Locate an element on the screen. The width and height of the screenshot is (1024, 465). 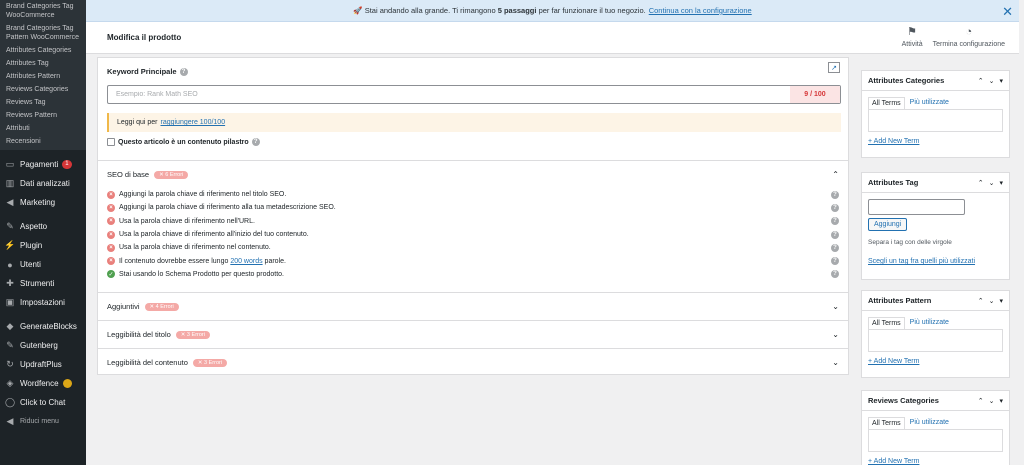
pillar-content-checkbox is located at coordinates (111, 142).